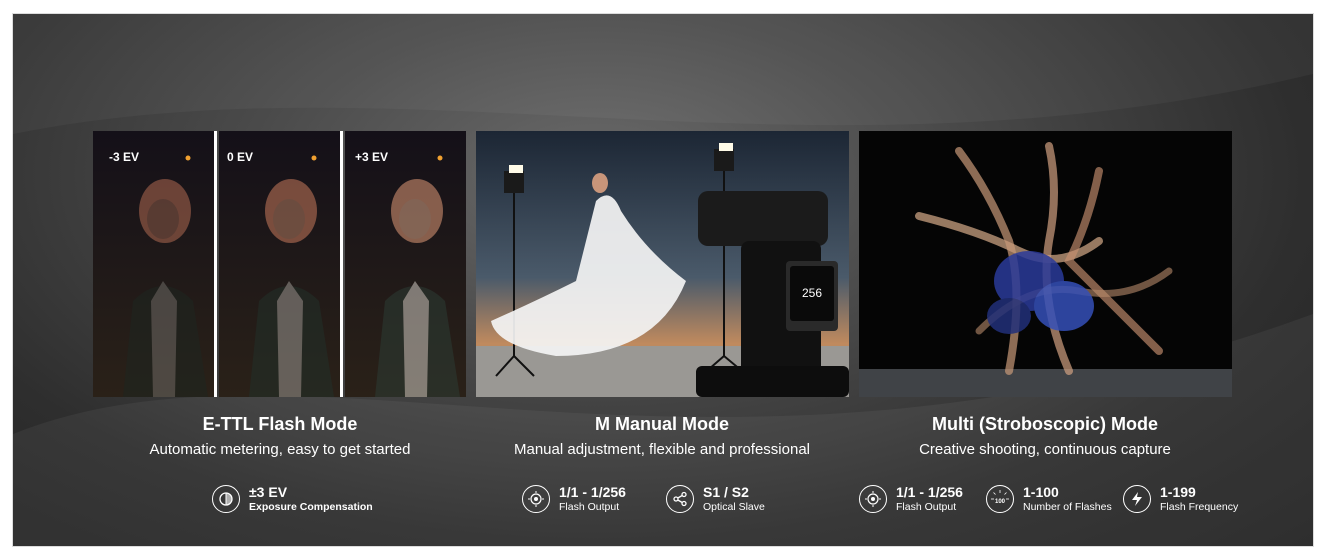 The image size is (1321, 549). Describe the element at coordinates (1067, 507) in the screenshot. I see `spec-label: Number of Flashes` at that location.